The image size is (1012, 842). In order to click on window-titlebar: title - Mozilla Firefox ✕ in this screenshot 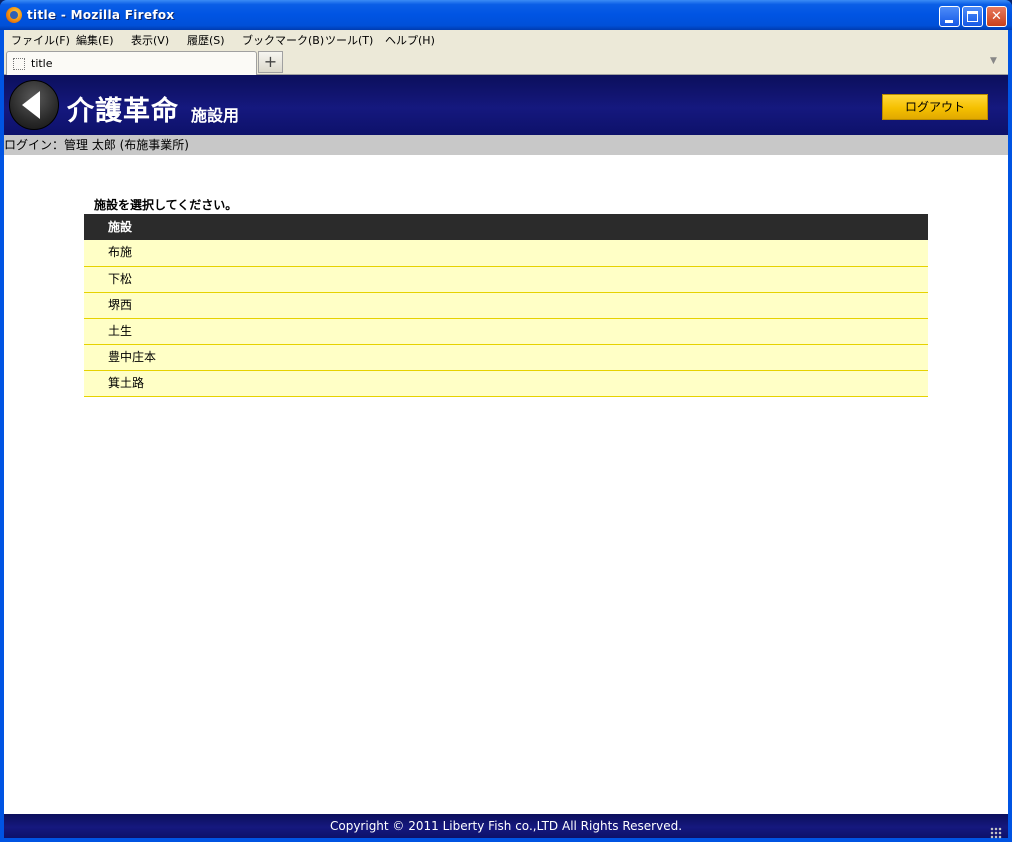, I will do `click(506, 15)`.